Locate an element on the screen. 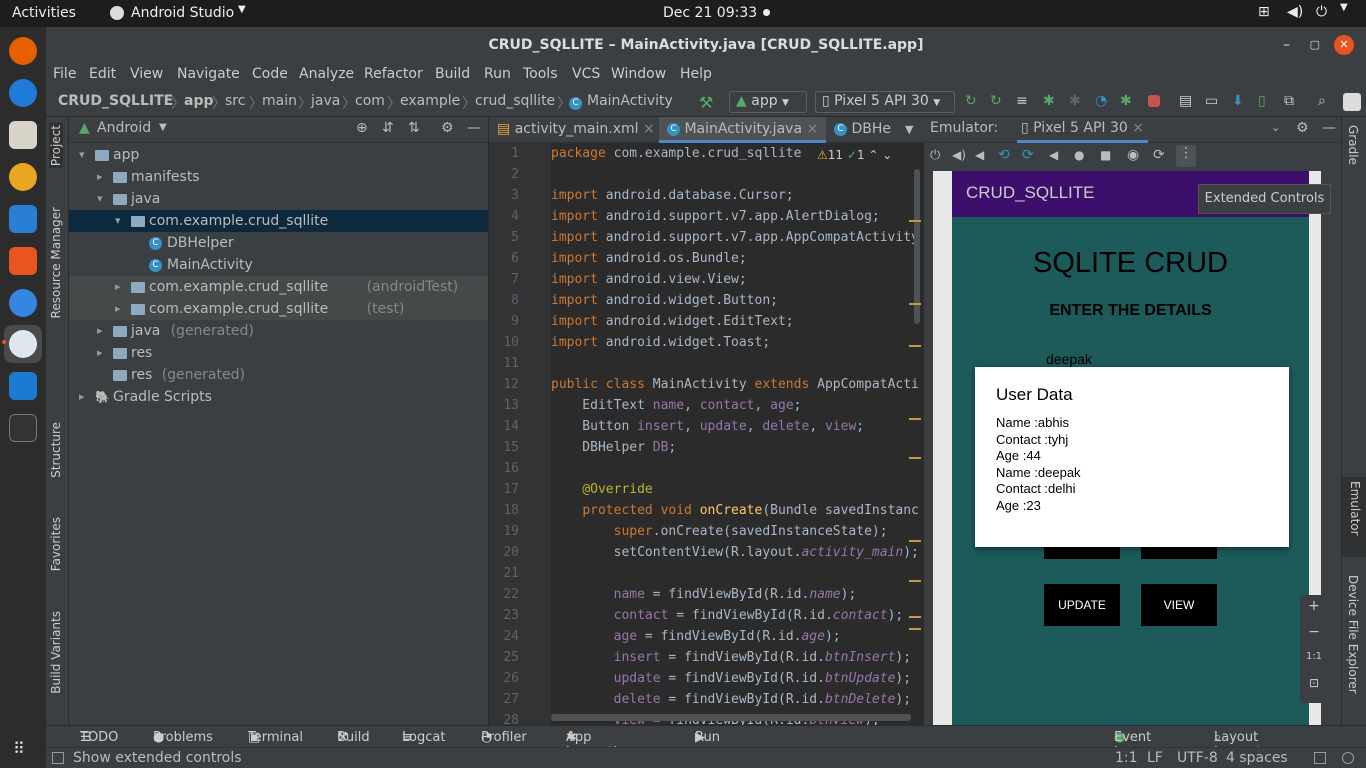  account-icon is located at coordinates (1352, 102).